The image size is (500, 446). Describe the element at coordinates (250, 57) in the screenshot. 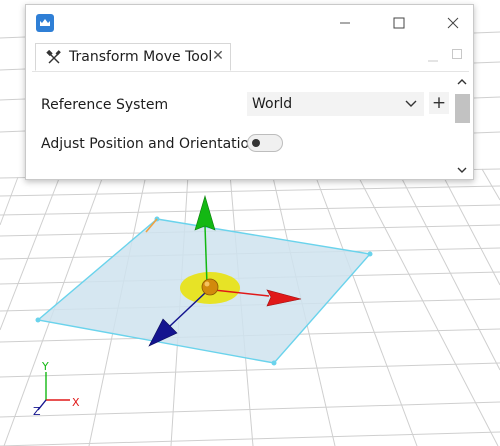

I see `panel-tab-bar: Transform Move Tool ✕` at that location.